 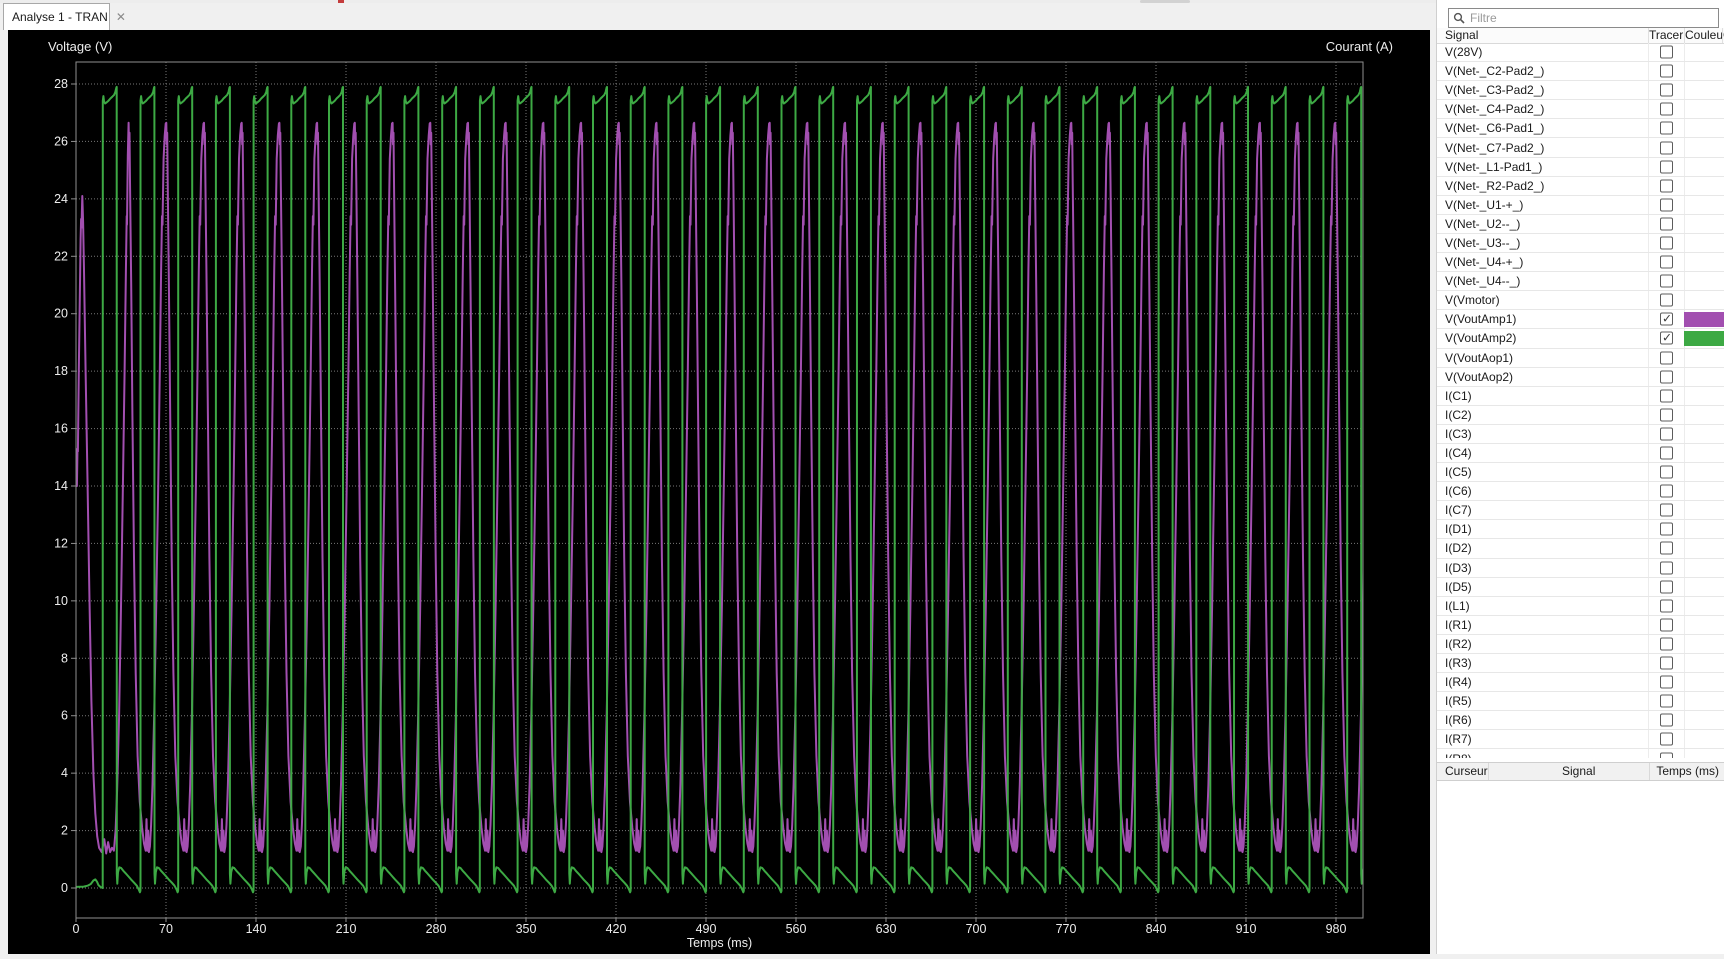 What do you see at coordinates (1483, 223) in the screenshot?
I see `signal-name: V(Net-_U2--_)` at bounding box center [1483, 223].